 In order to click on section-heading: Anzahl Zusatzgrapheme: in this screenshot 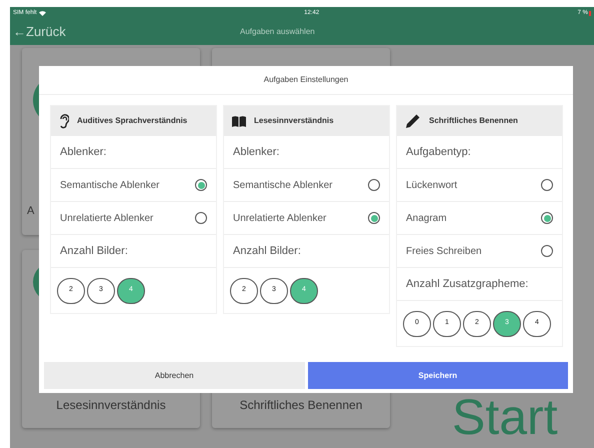, I will do `click(467, 284)`.